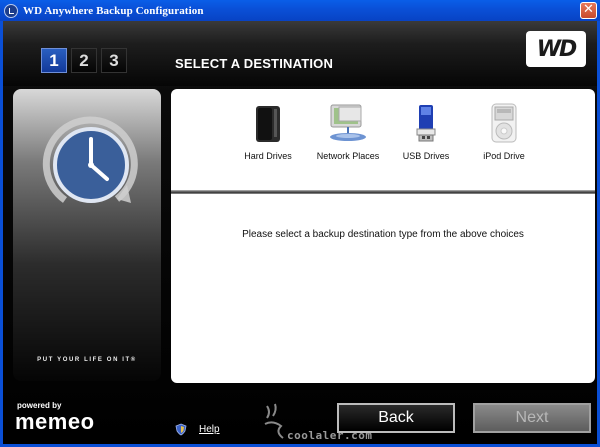  I want to click on memeo-logo: memeo, so click(55, 421).